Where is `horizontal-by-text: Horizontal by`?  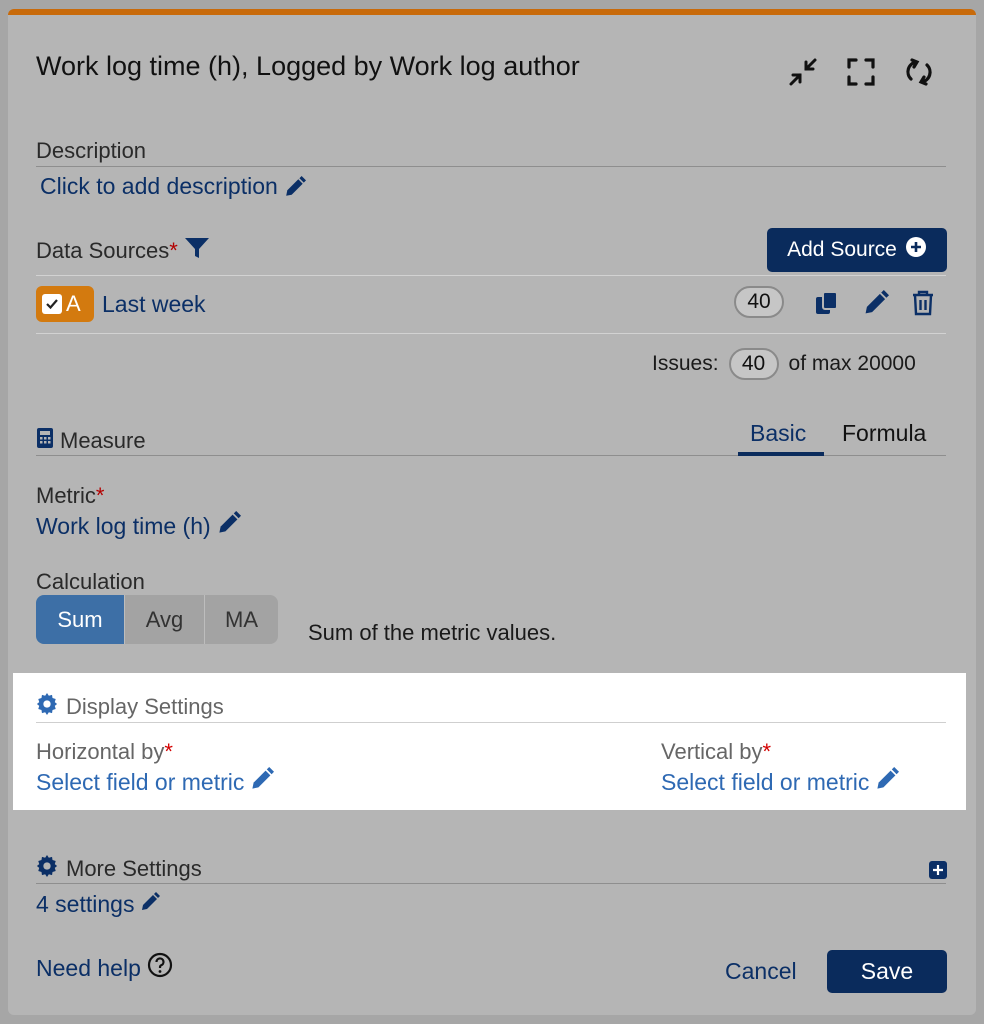 horizontal-by-text: Horizontal by is located at coordinates (100, 751).